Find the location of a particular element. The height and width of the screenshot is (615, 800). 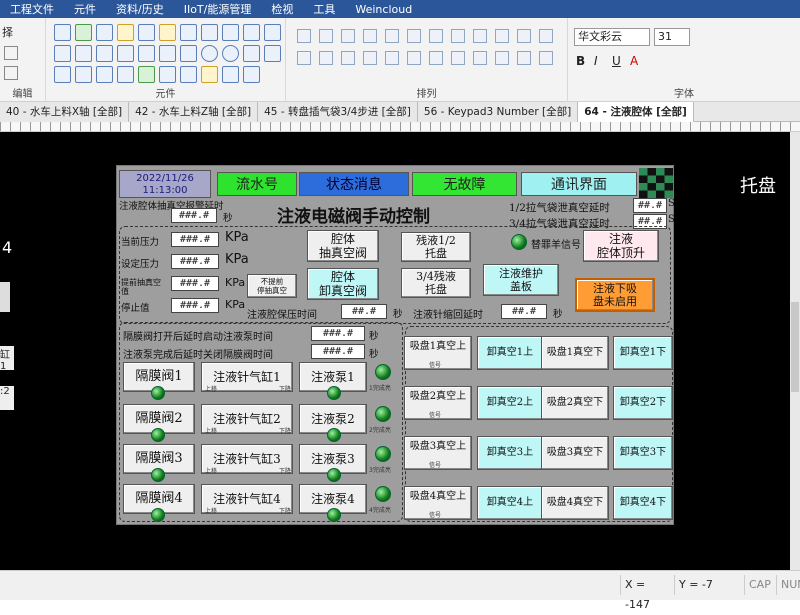

paste-icon is located at coordinates (11, 73).